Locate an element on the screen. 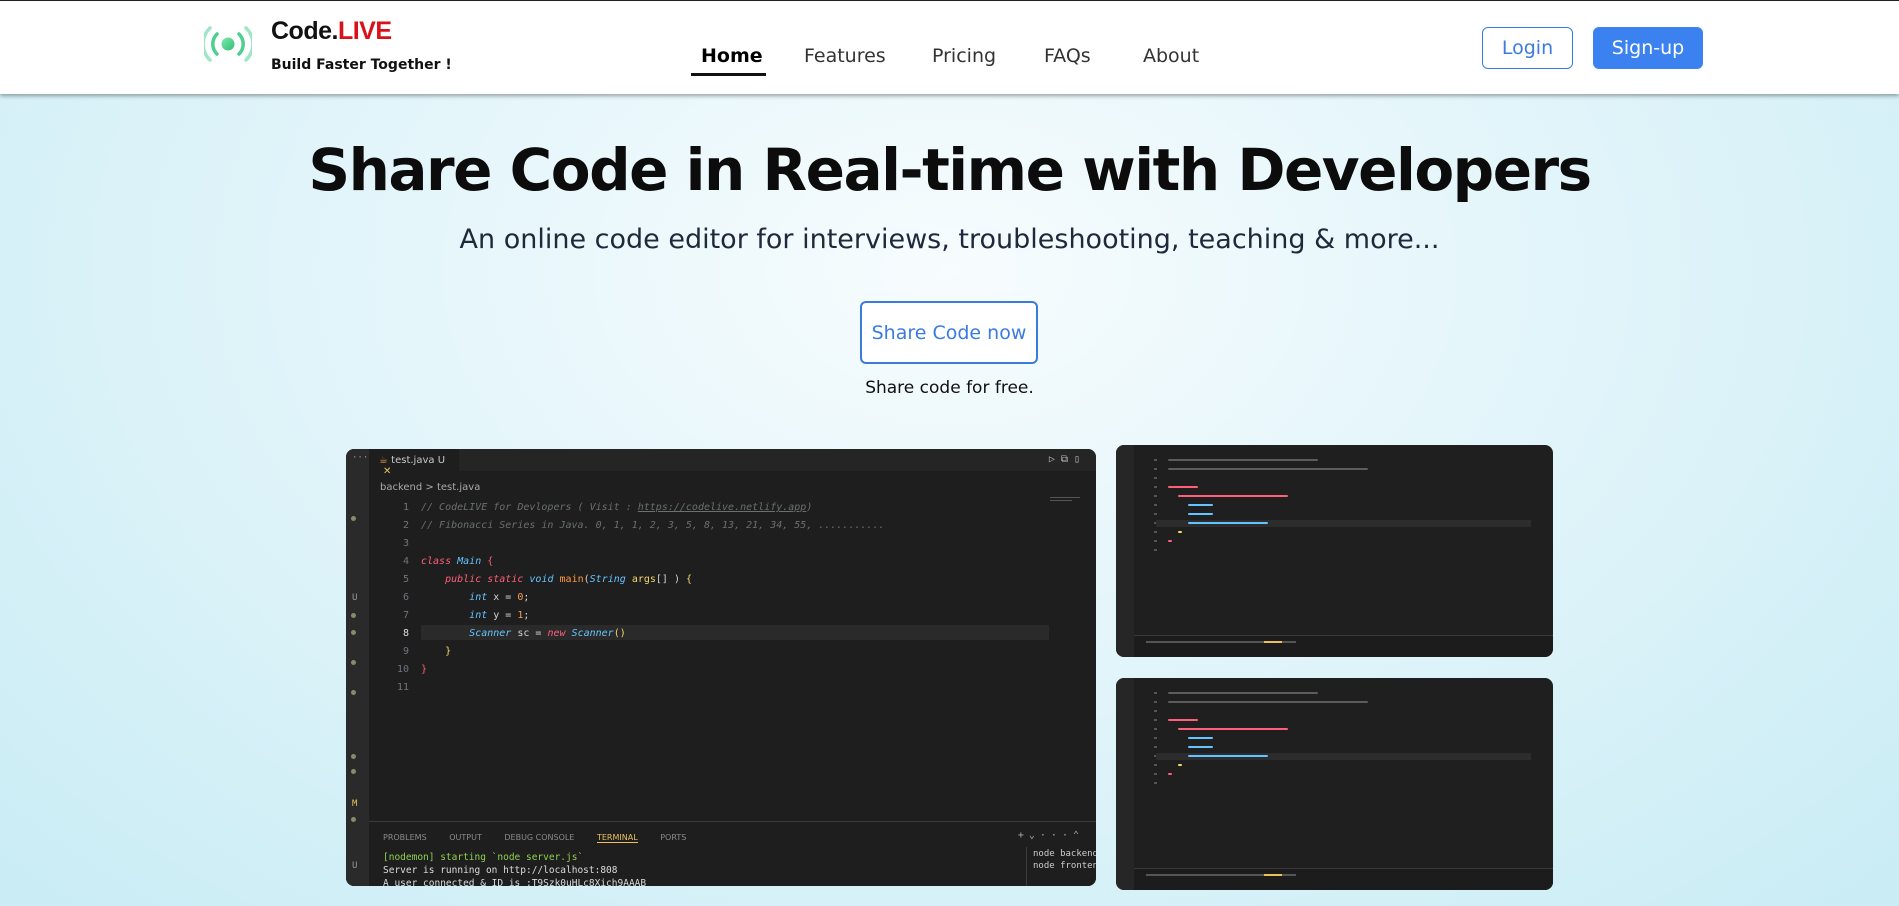 The image size is (1899, 906). tab-test-java: ☕ test.java U ✕ is located at coordinates (414, 463).